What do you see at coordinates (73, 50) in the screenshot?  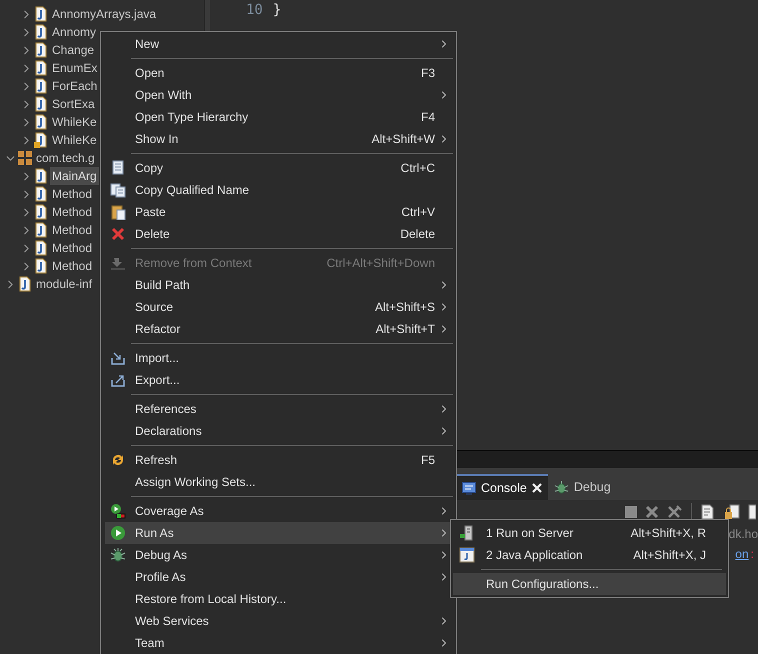 I see `tree-item: Change` at bounding box center [73, 50].